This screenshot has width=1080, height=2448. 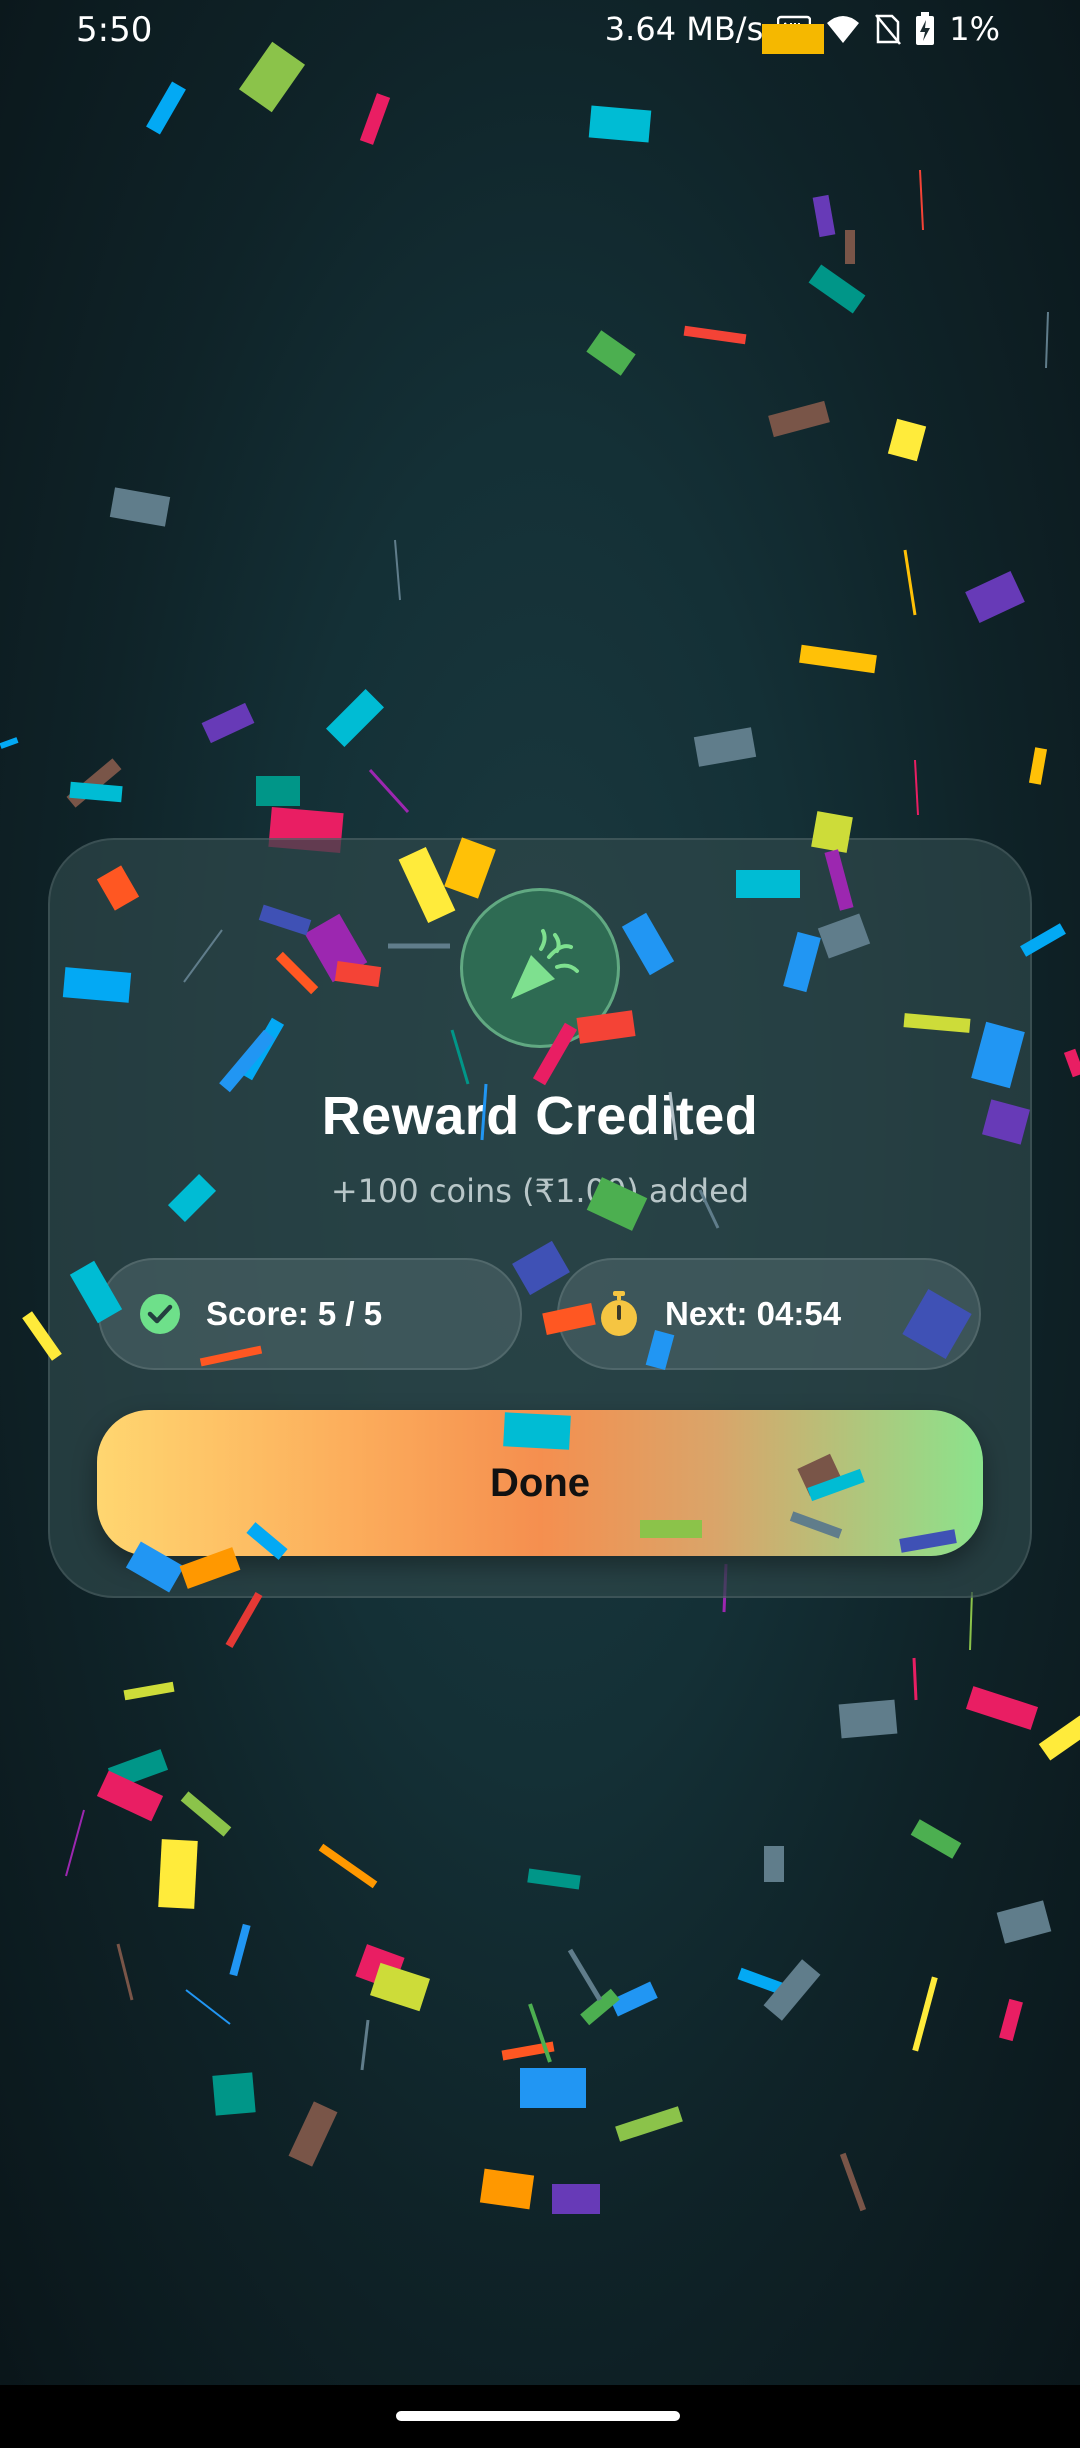 I want to click on battery-percent: 1%, so click(x=974, y=29).